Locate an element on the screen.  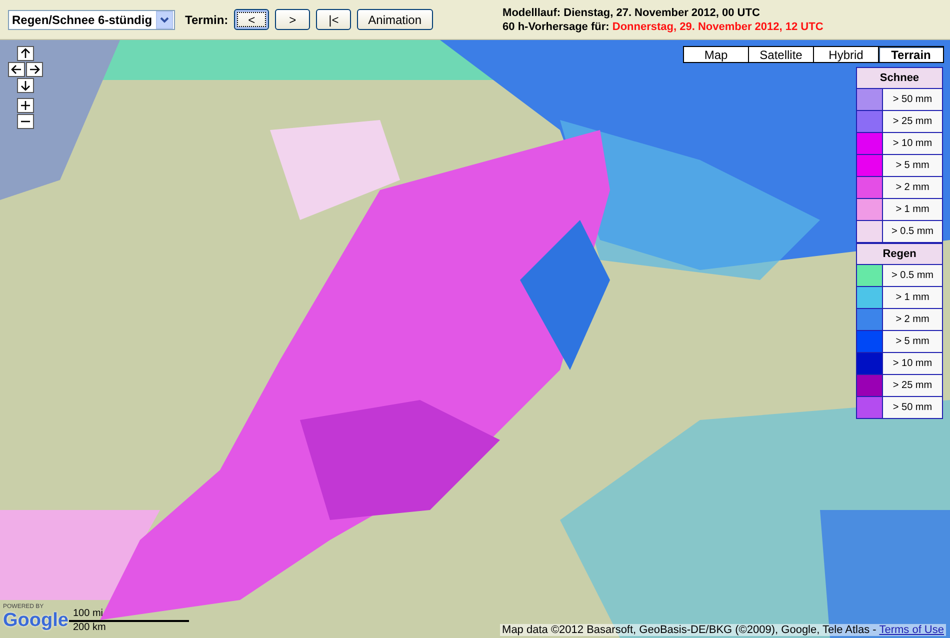
zoom-out-button is located at coordinates (25, 121).